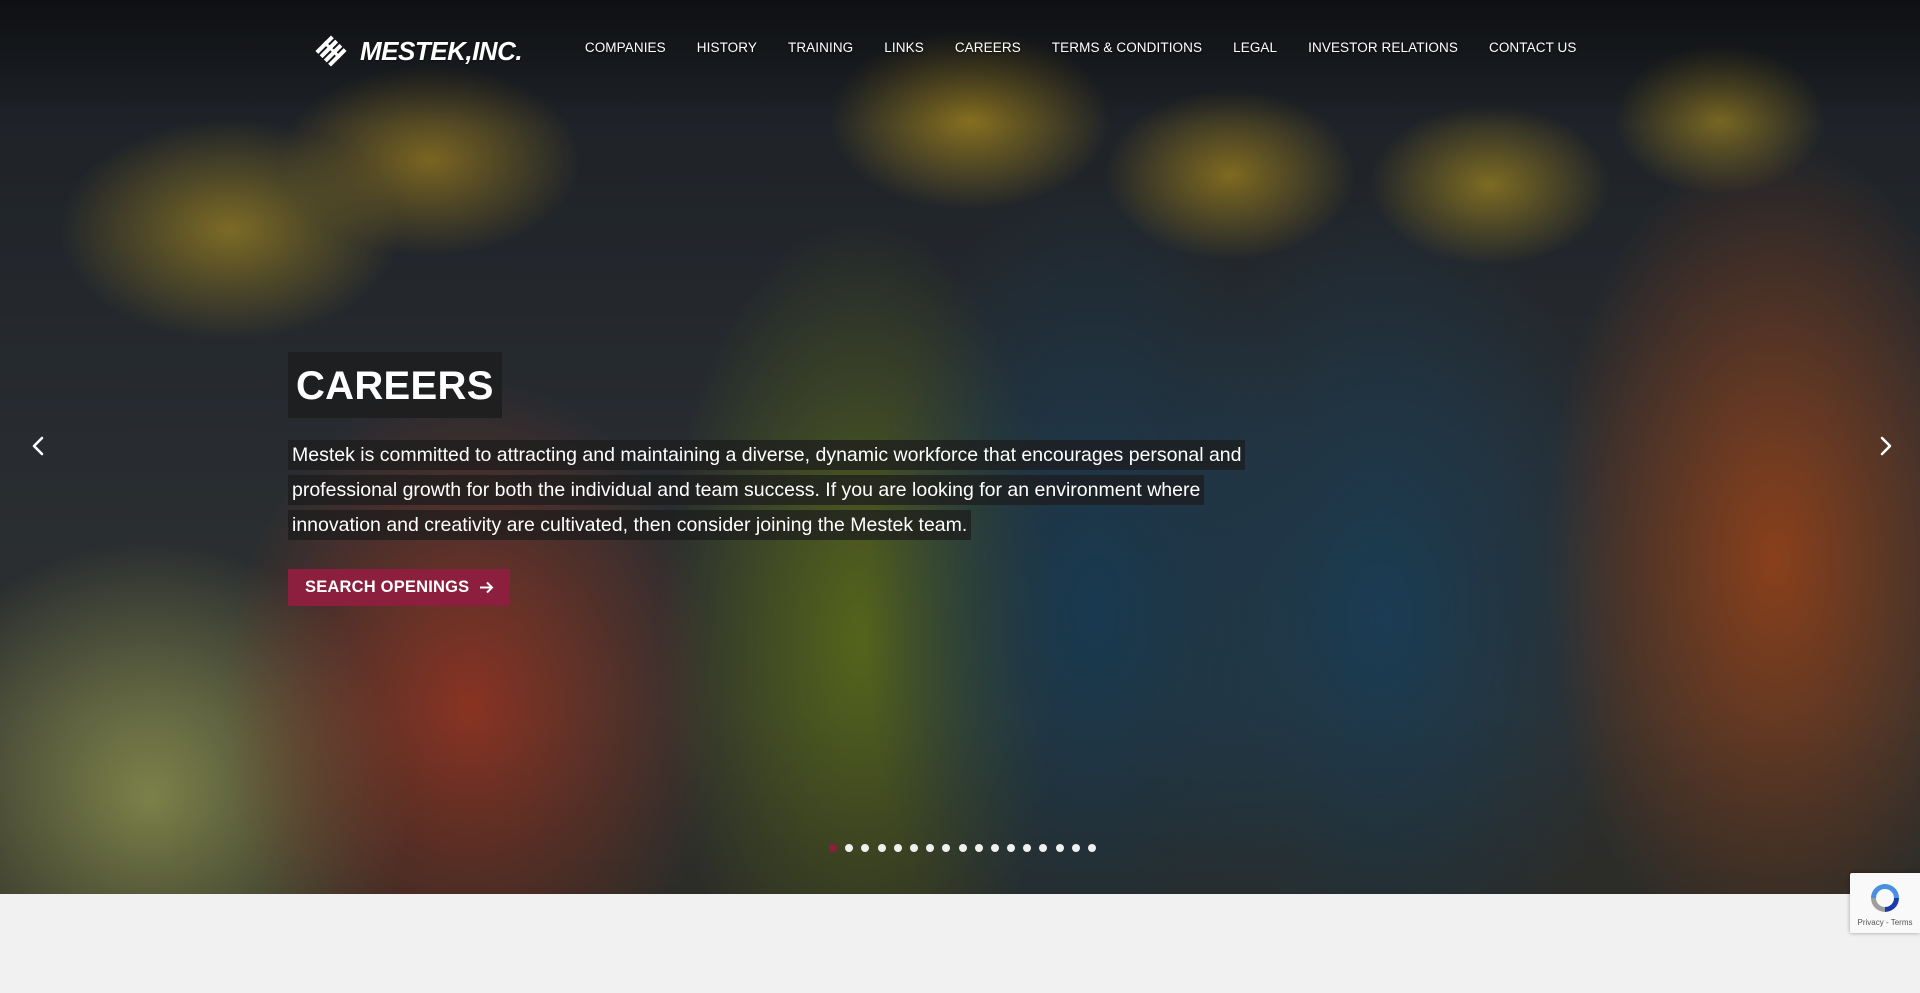 This screenshot has height=993, width=1920. I want to click on nav-contact-us: CONTACT US, so click(1532, 47).